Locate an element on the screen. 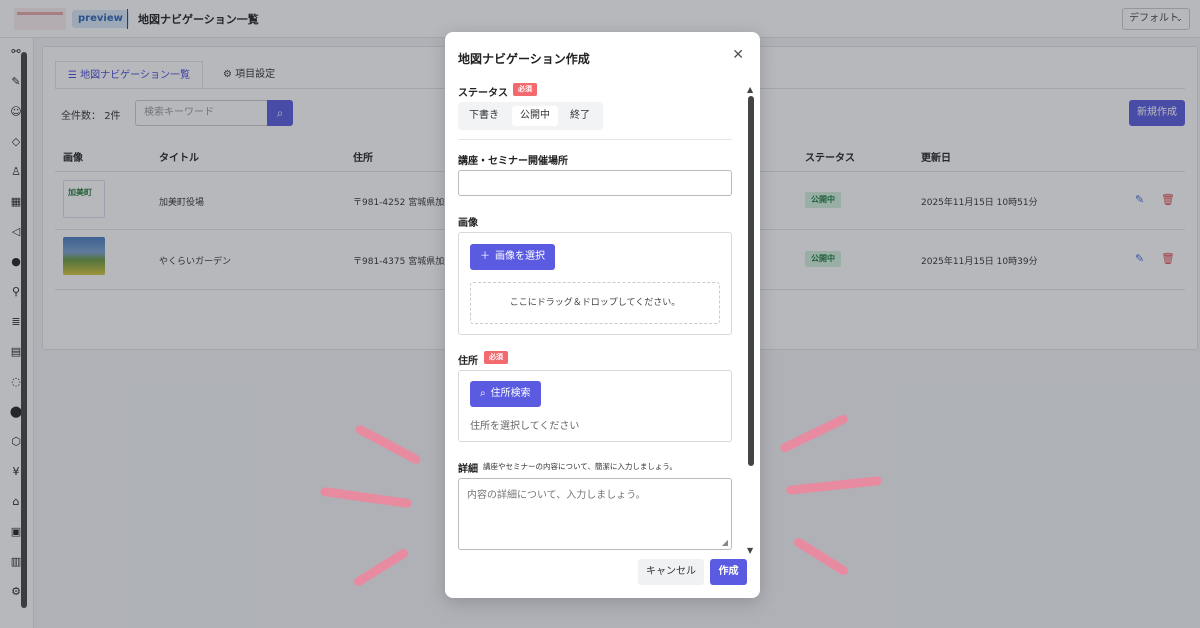 Image resolution: width=1200 pixels, height=628 pixels. create-button: 作成 is located at coordinates (728, 572).